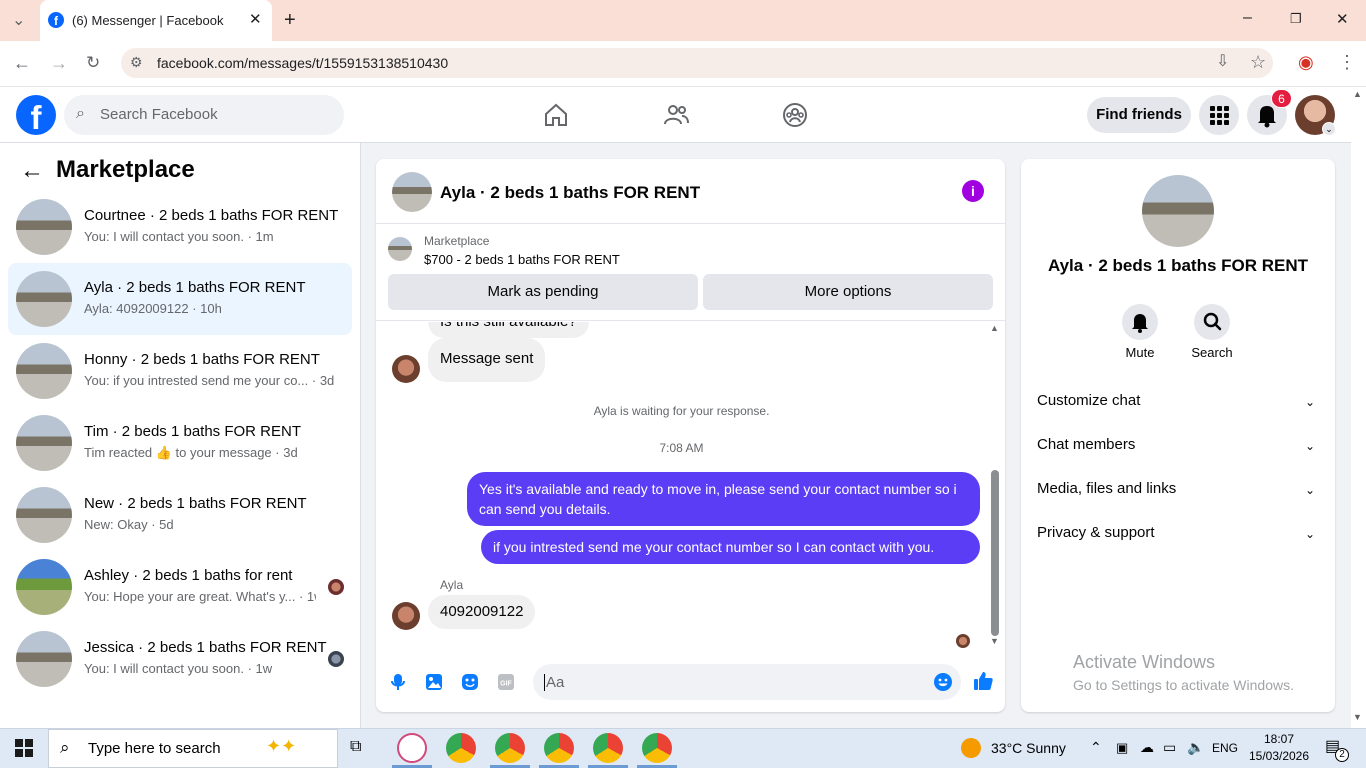 The height and width of the screenshot is (768, 1366). I want to click on details-name: Ayla · 2 beds 1 baths FOR RENT, so click(1178, 265).